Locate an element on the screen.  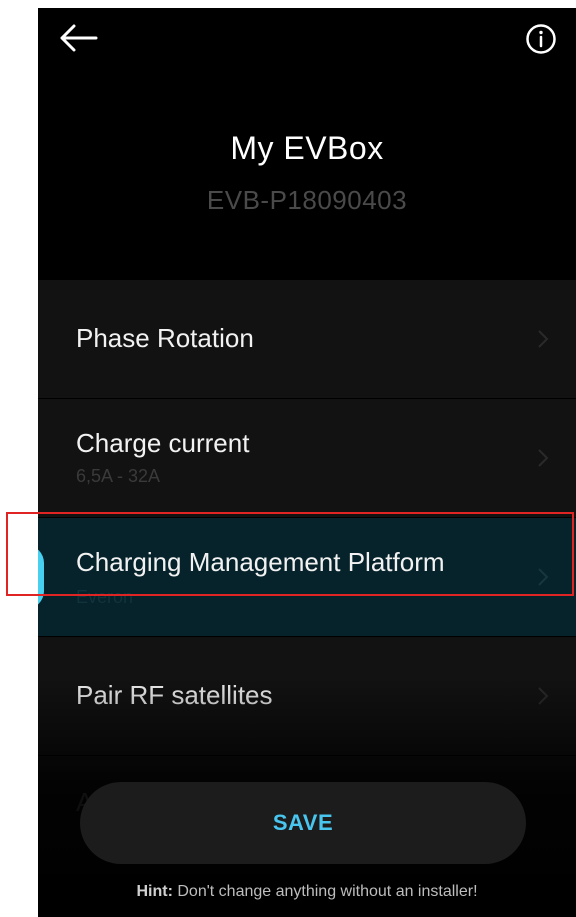
list-item-charging-management-platform: Charging Management Platform Everon is located at coordinates (307, 577).